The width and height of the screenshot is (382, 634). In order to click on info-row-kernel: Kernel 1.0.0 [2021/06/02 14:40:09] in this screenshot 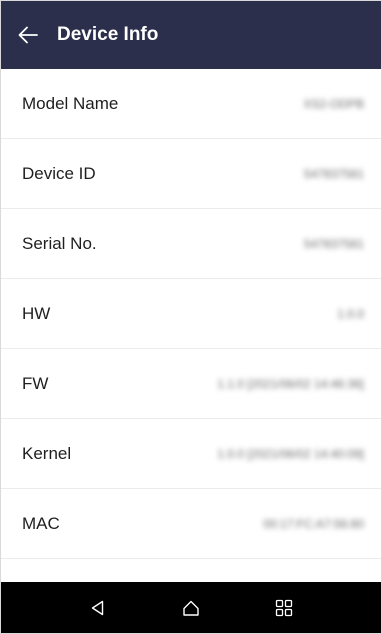, I will do `click(191, 454)`.